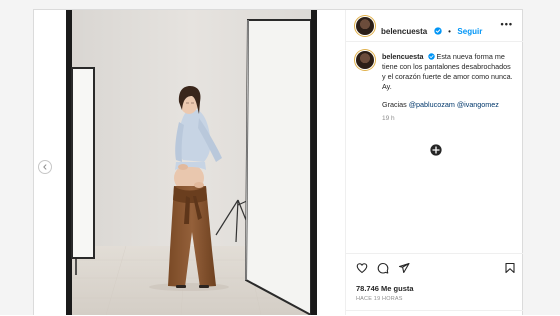 The width and height of the screenshot is (560, 316). I want to click on mention-link-2: @ivangomez, so click(478, 104).